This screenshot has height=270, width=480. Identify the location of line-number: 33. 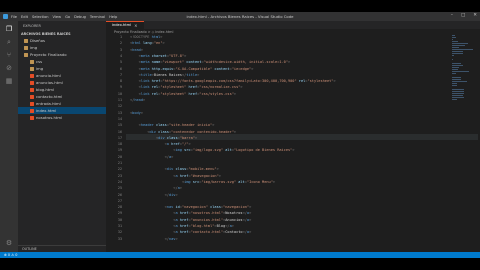
(119, 238).